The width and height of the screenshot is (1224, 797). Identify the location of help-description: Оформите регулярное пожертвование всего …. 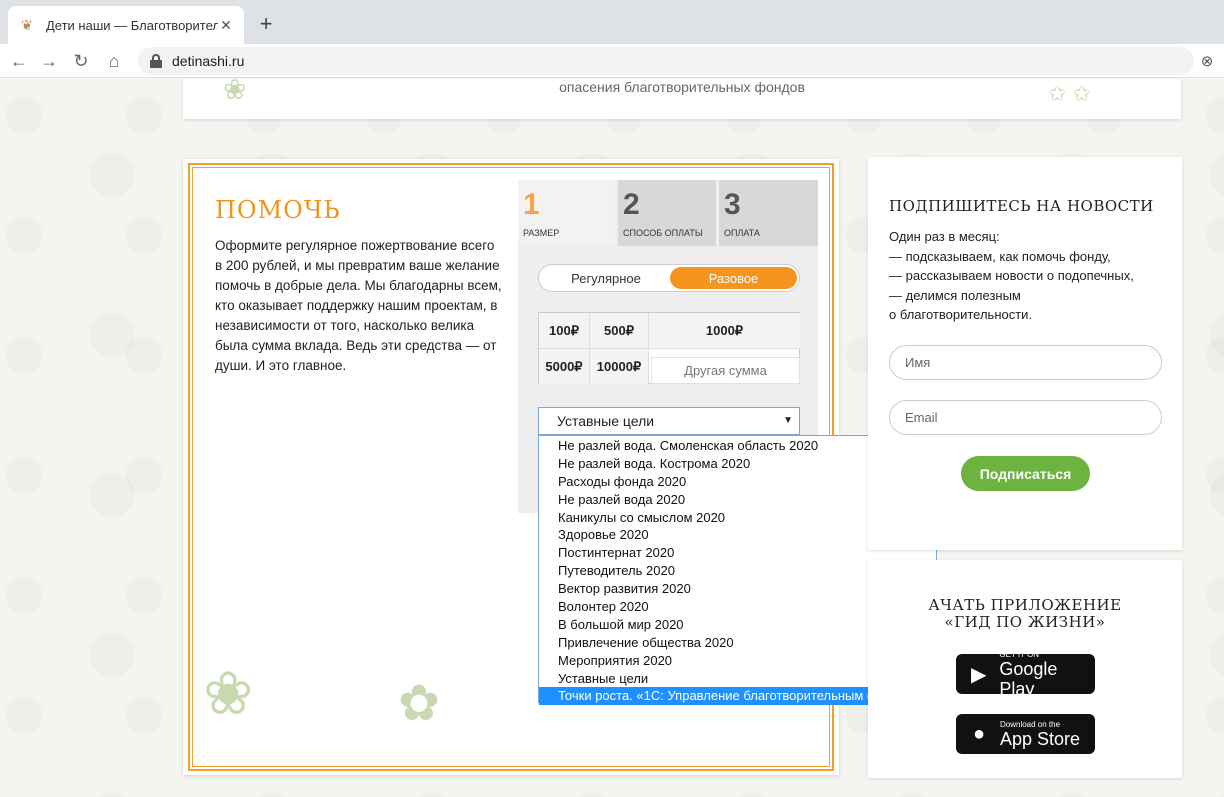
(360, 306).